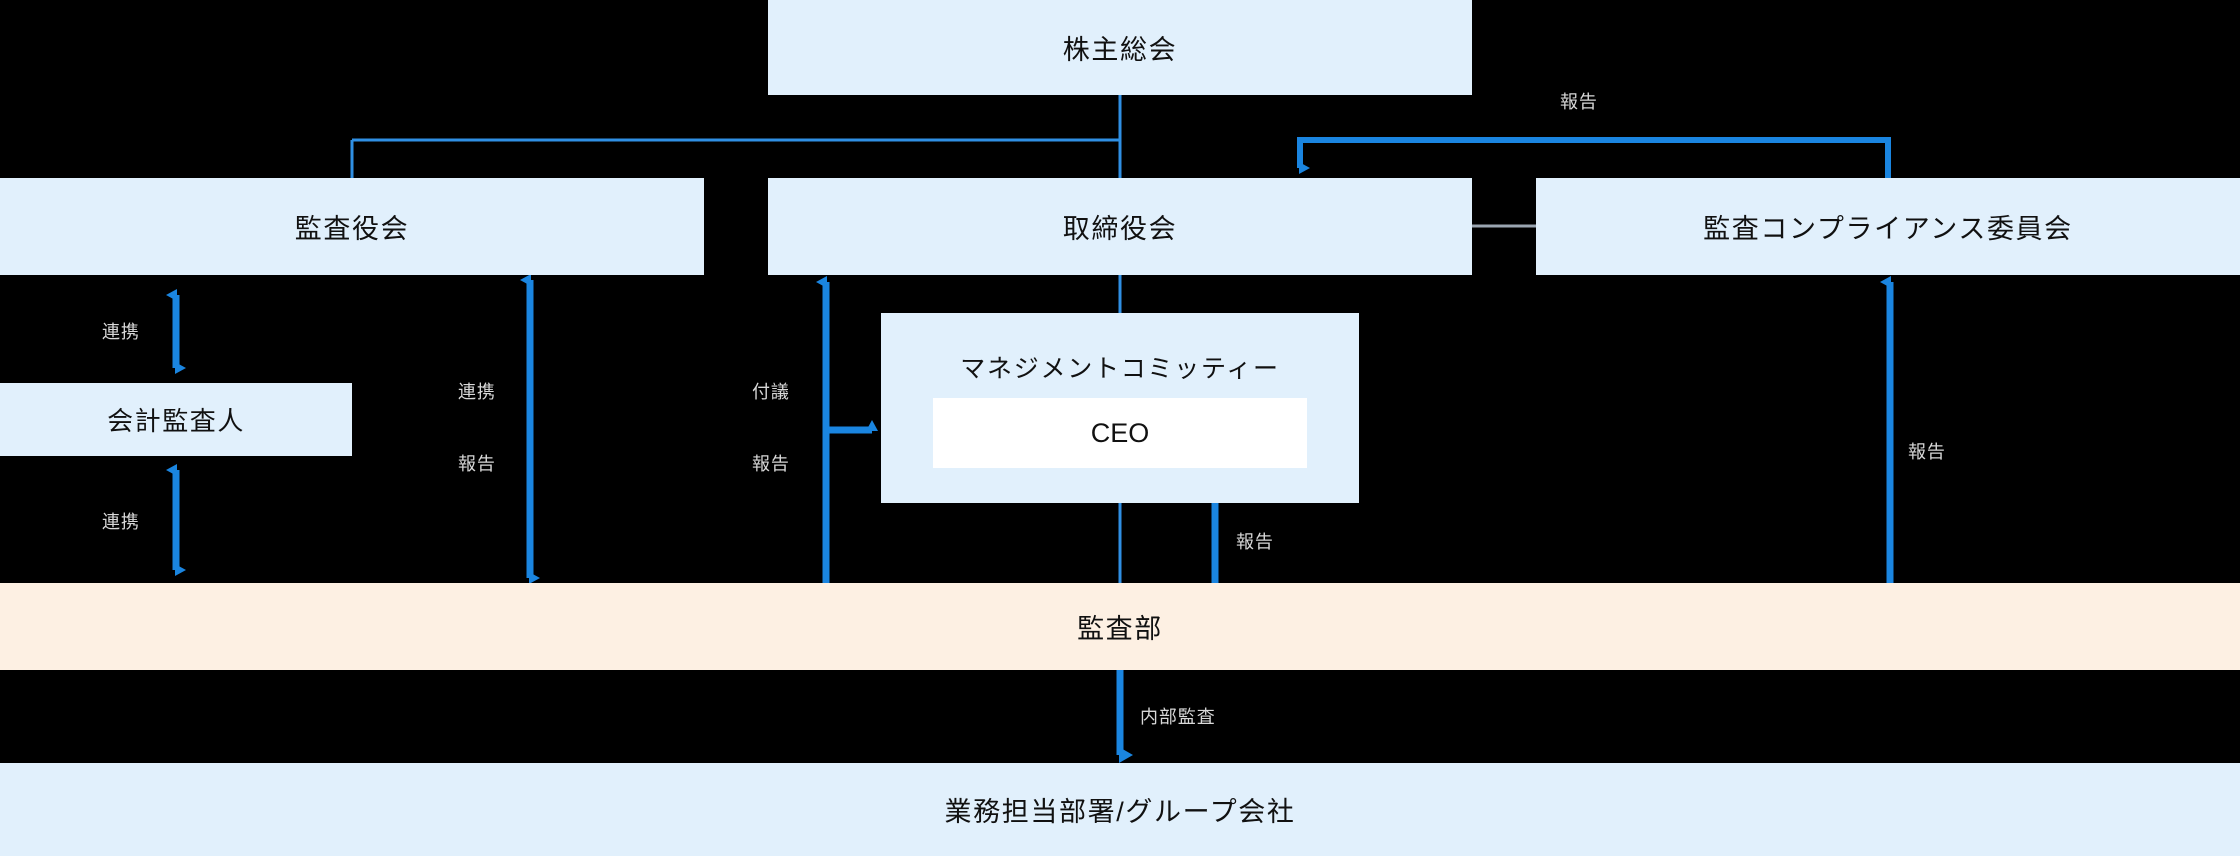 Image resolution: width=2240 pixels, height=856 pixels. I want to click on node-audit-compliance-committee: 監査コンプライアンス委員会, so click(1888, 226).